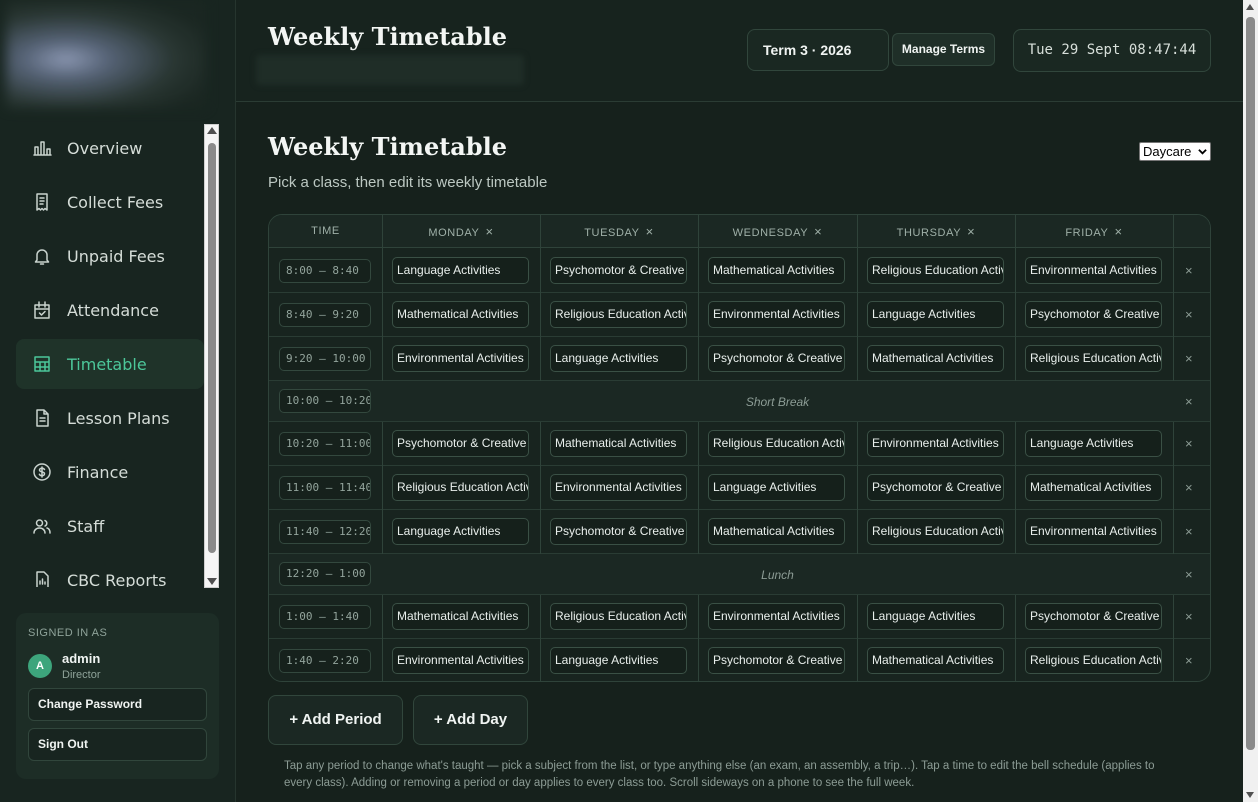  Describe the element at coordinates (335, 720) in the screenshot. I see `add-period-button: + Add Period` at that location.